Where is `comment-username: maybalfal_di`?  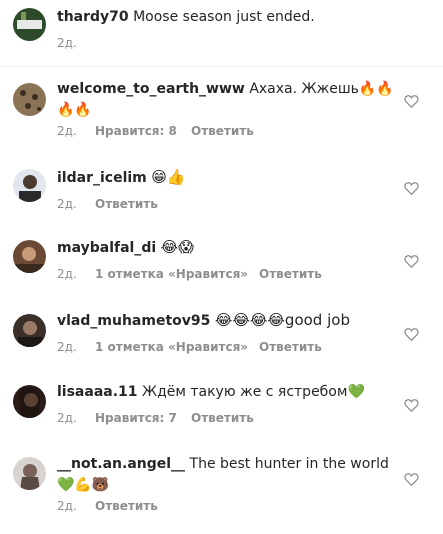 comment-username: maybalfal_di is located at coordinates (106, 248).